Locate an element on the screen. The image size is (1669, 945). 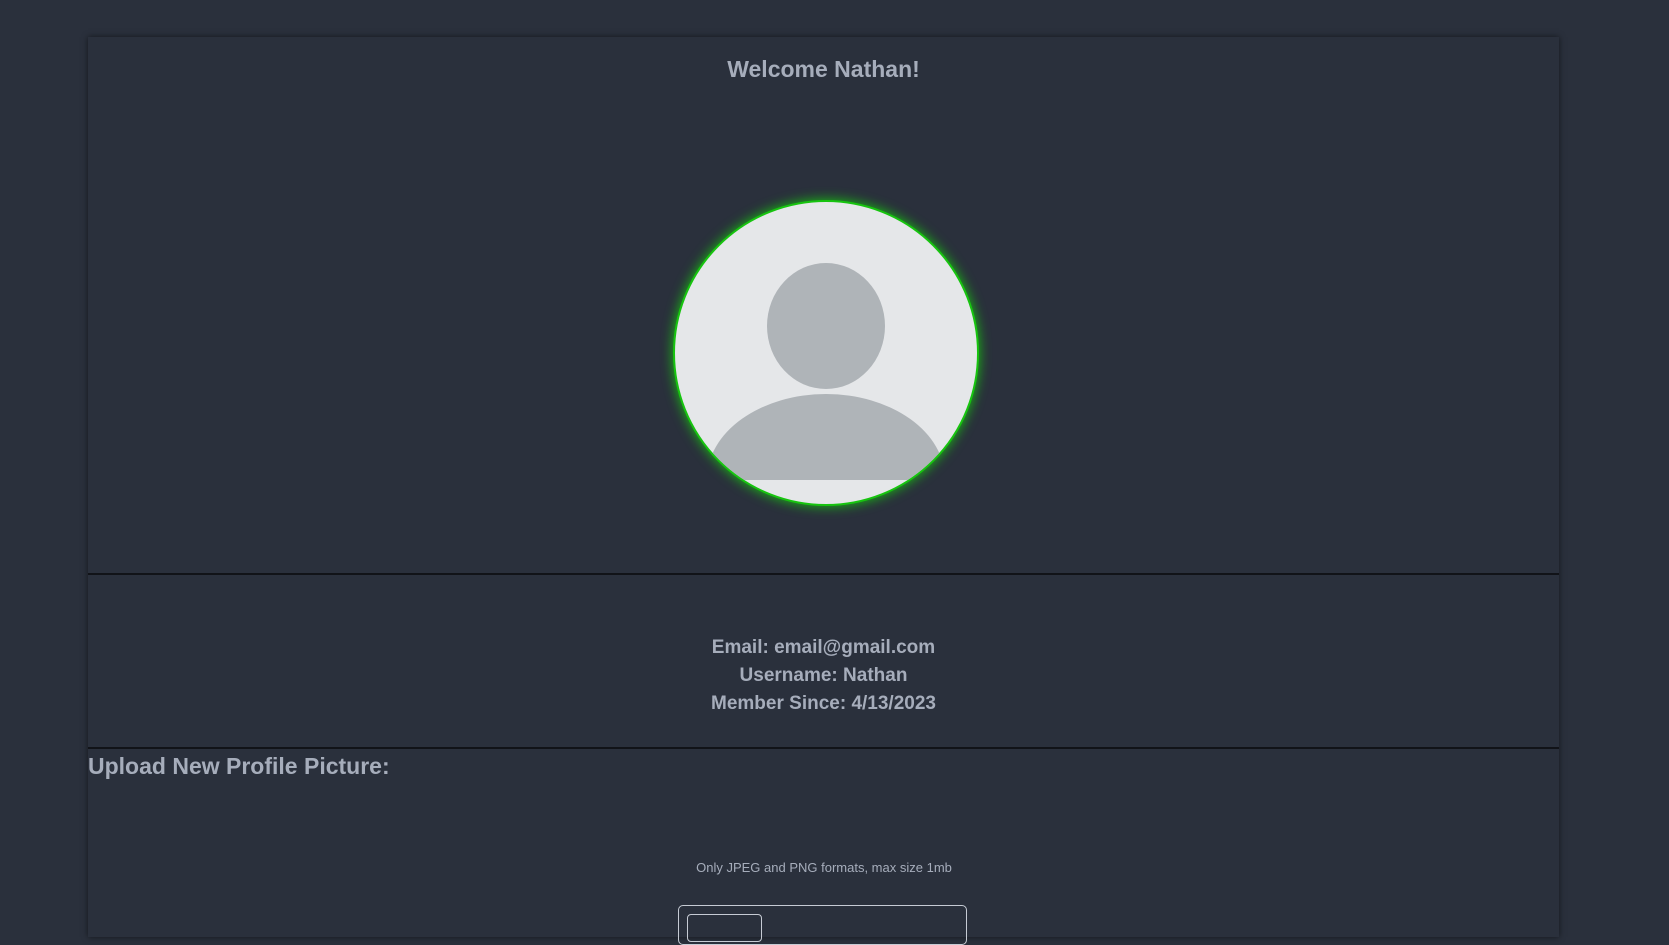
upload-hint: Only JPEG and PNG formats, max size 1mb is located at coordinates (824, 867).